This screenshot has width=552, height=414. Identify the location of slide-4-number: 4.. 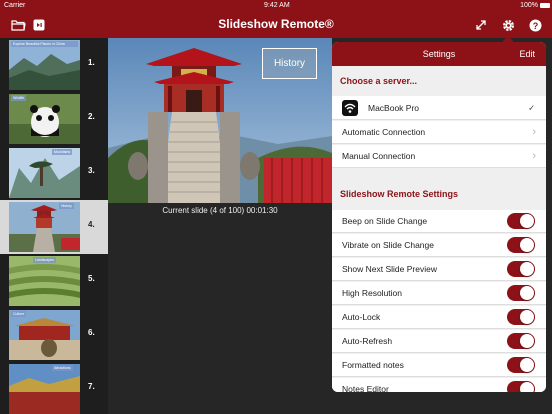
(91, 224).